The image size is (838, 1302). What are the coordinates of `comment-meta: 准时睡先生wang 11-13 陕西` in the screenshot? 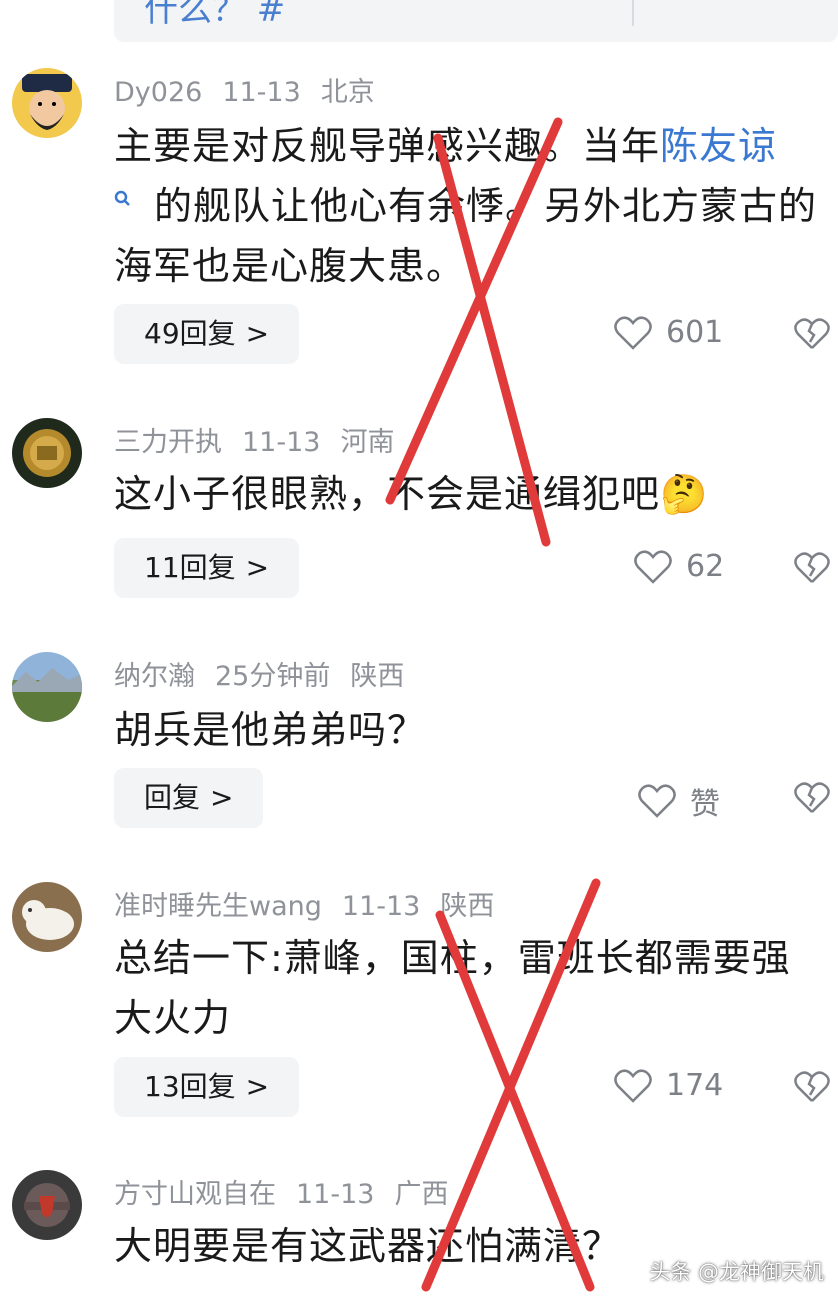 It's located at (314, 903).